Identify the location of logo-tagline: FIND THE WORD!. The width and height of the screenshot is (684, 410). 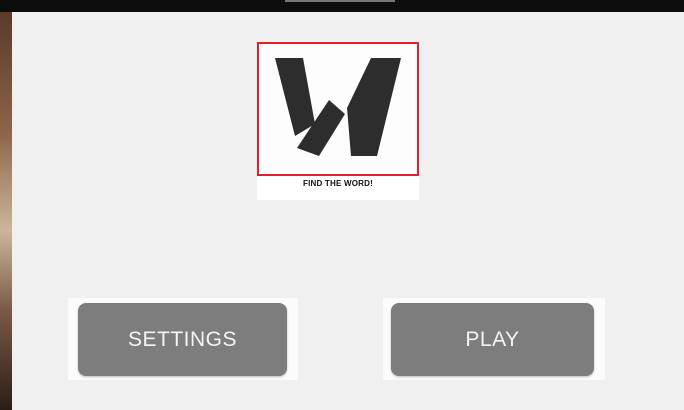
(338, 183).